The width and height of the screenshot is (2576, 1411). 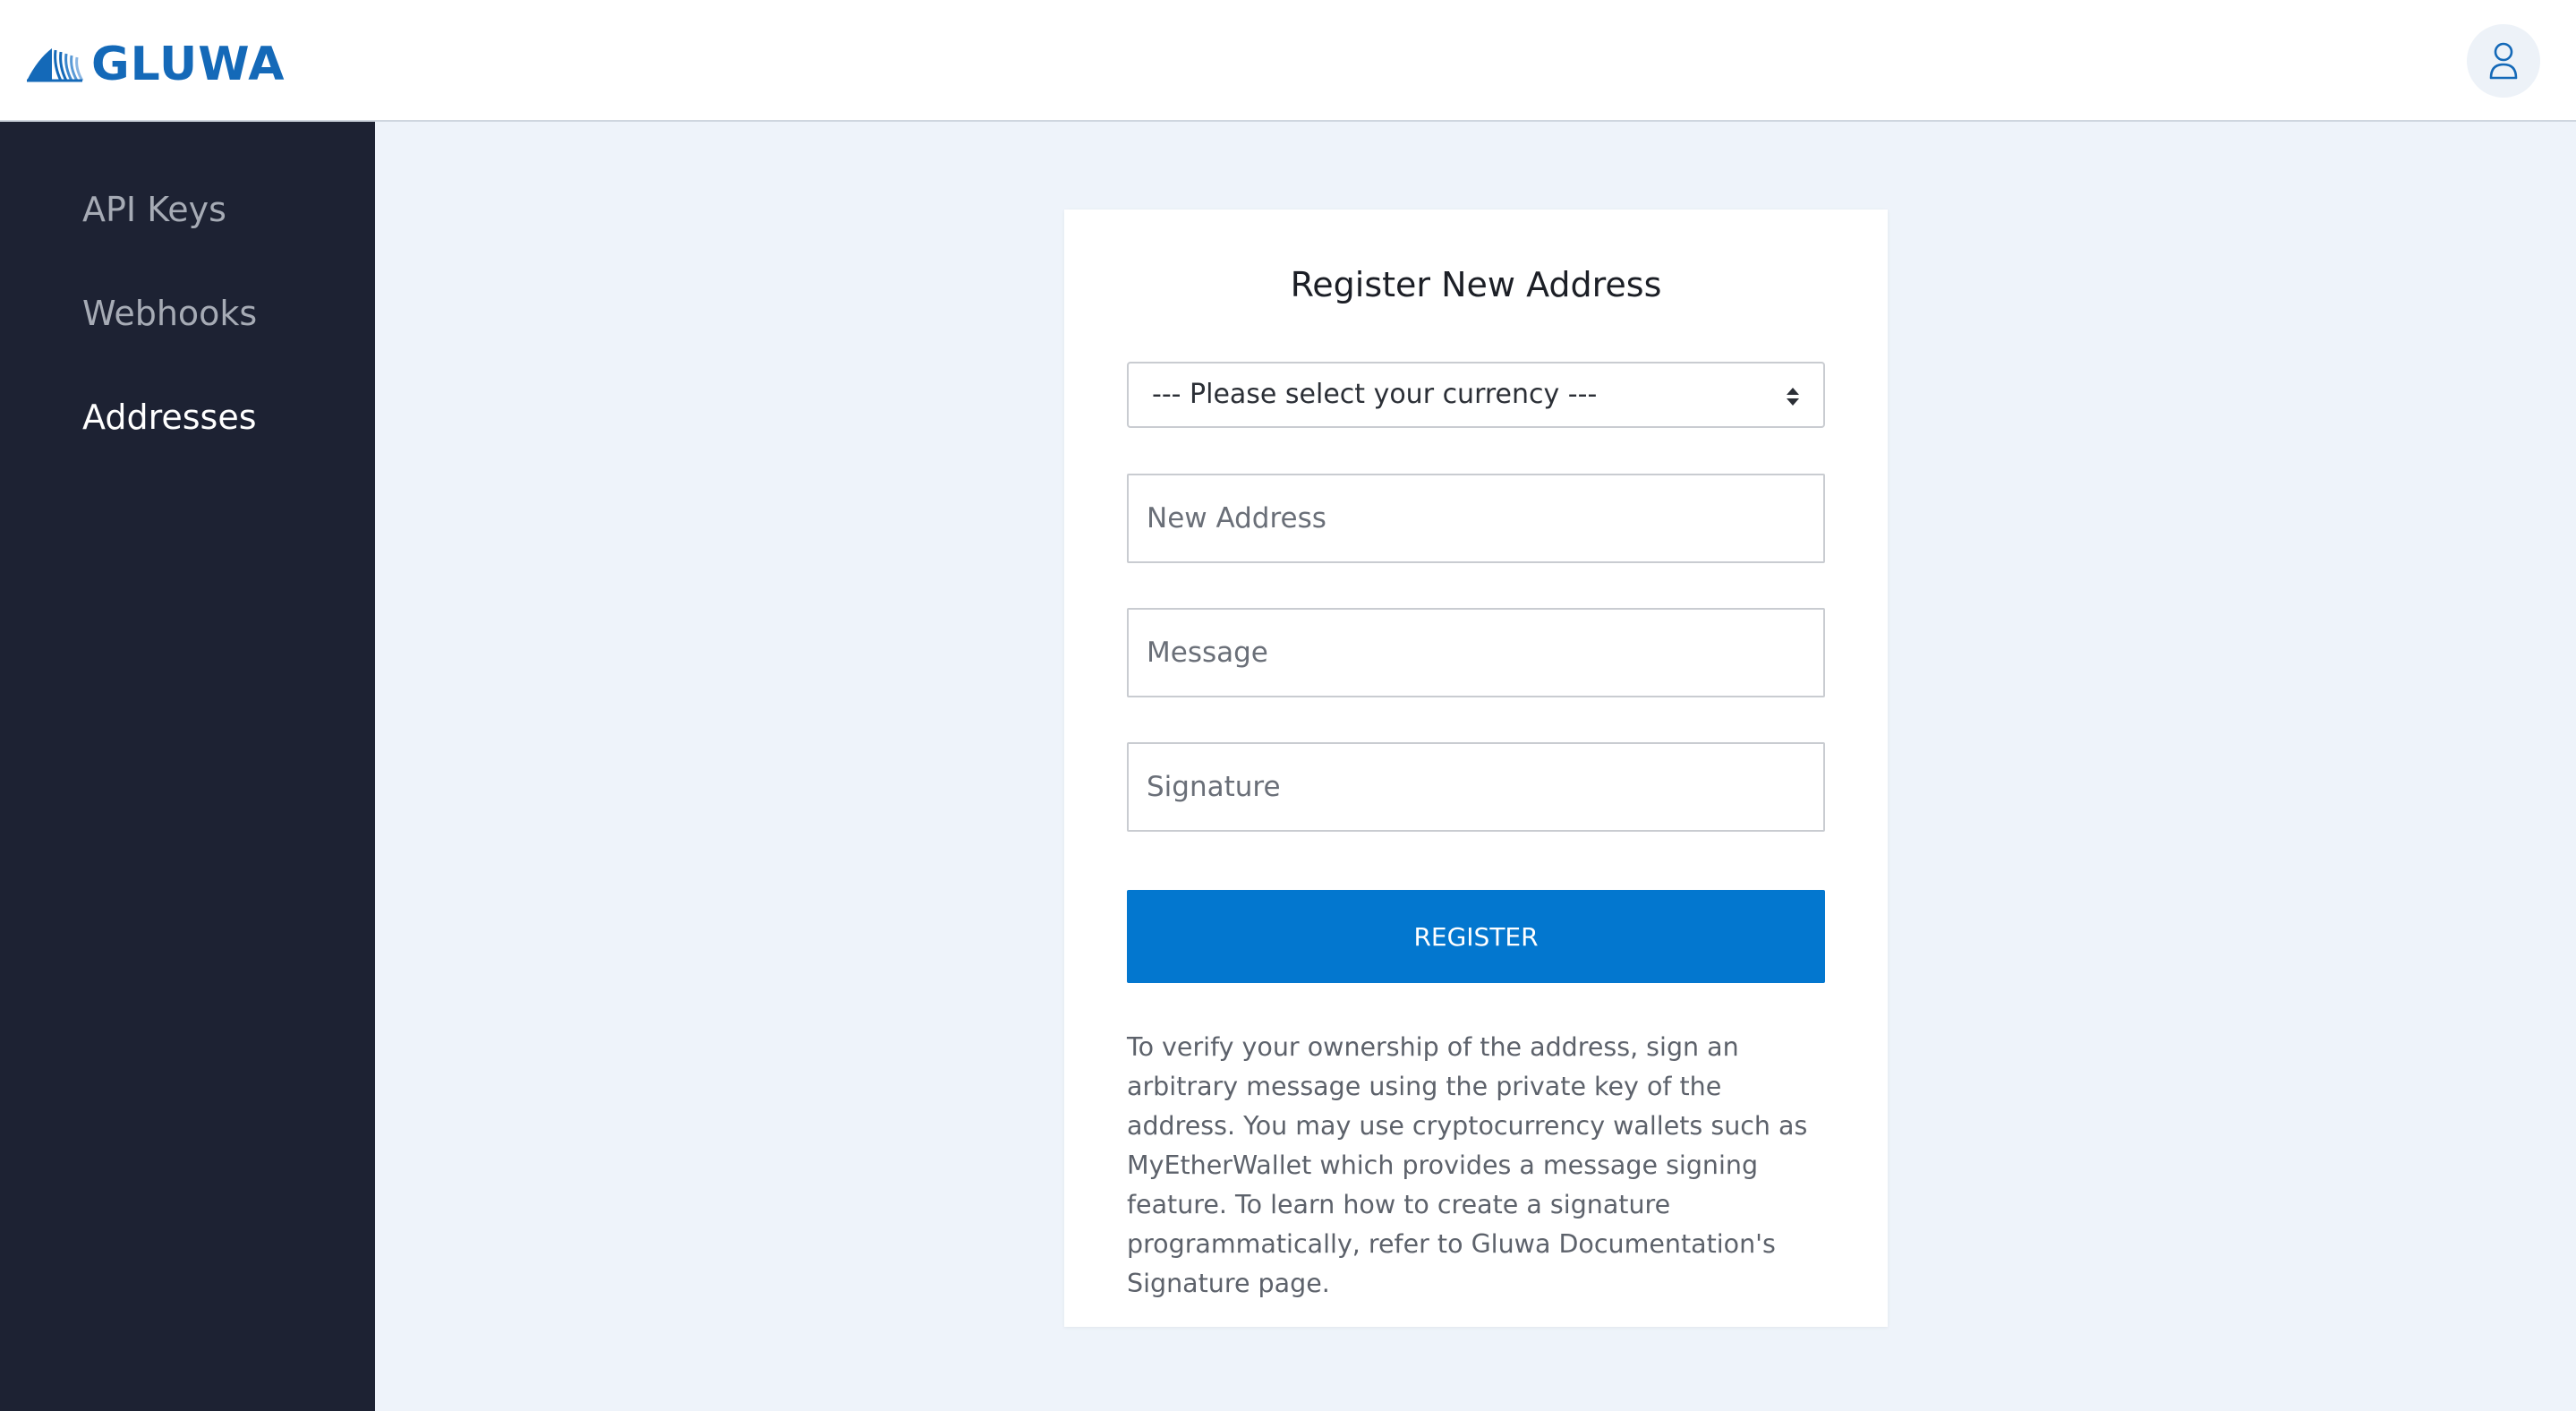 What do you see at coordinates (1476, 787) in the screenshot?
I see `signature-input` at bounding box center [1476, 787].